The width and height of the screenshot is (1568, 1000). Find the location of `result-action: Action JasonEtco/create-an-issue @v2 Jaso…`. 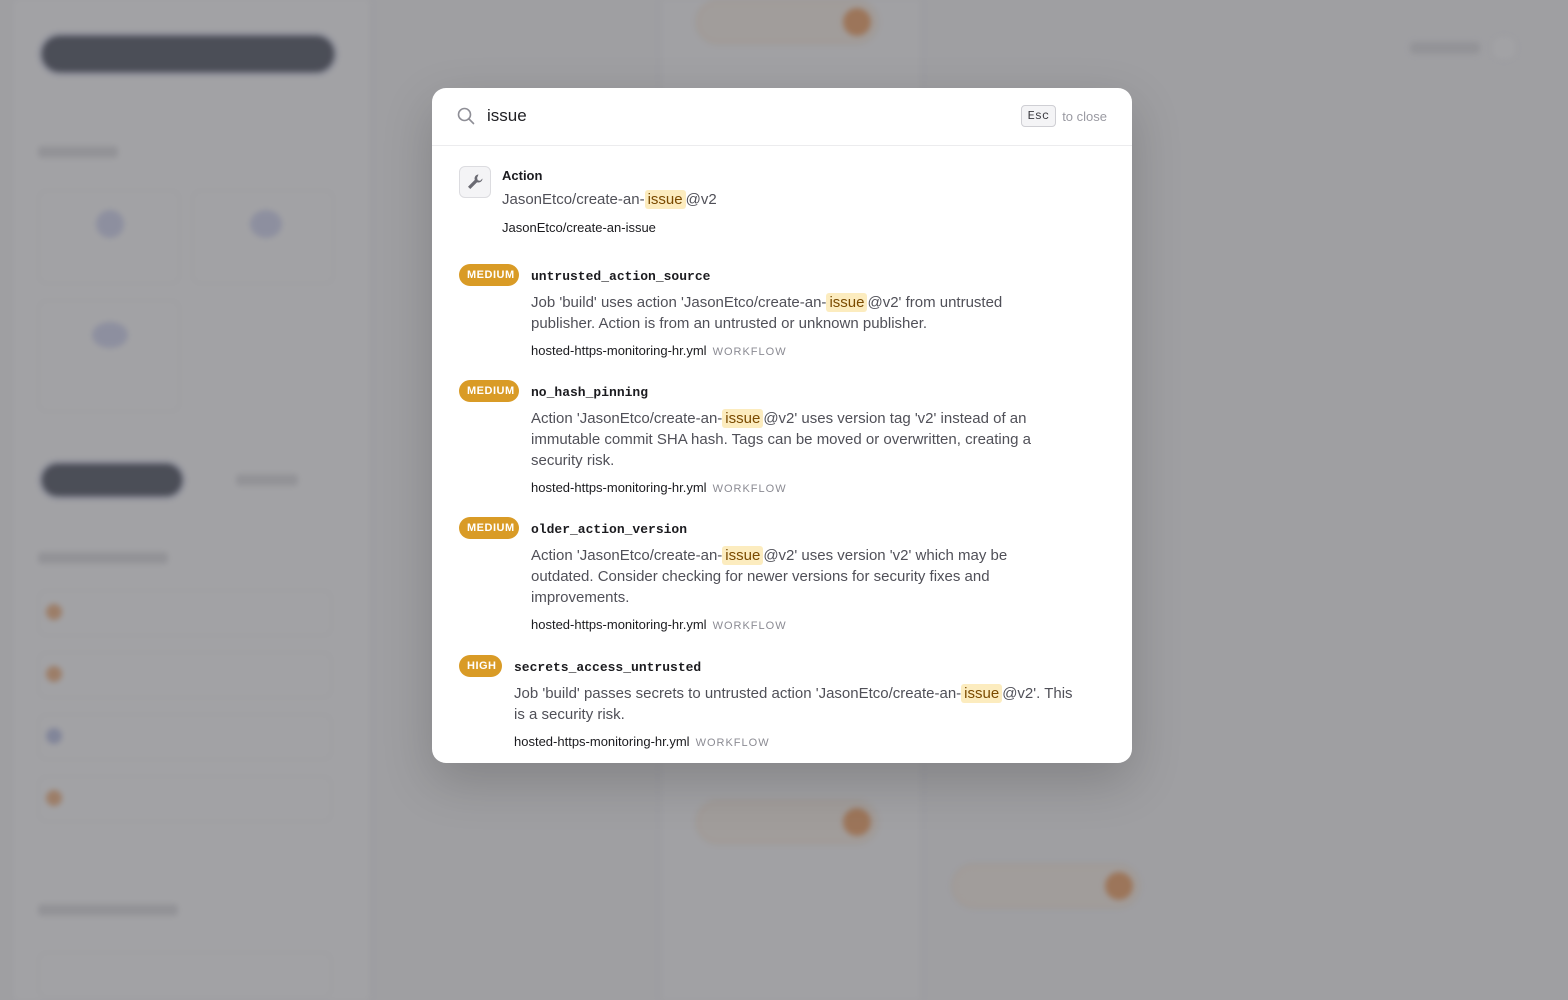

result-action: Action JasonEtco/create-an-issue @v2 Jaso… is located at coordinates (782, 193).